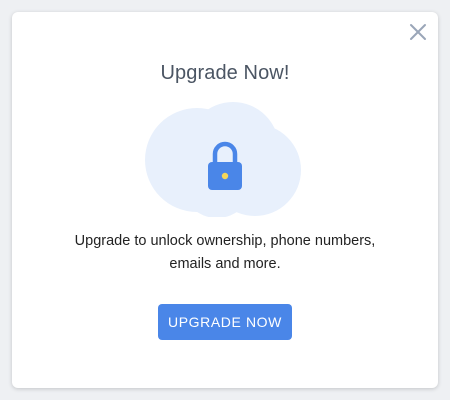  I want to click on close-button, so click(418, 32).